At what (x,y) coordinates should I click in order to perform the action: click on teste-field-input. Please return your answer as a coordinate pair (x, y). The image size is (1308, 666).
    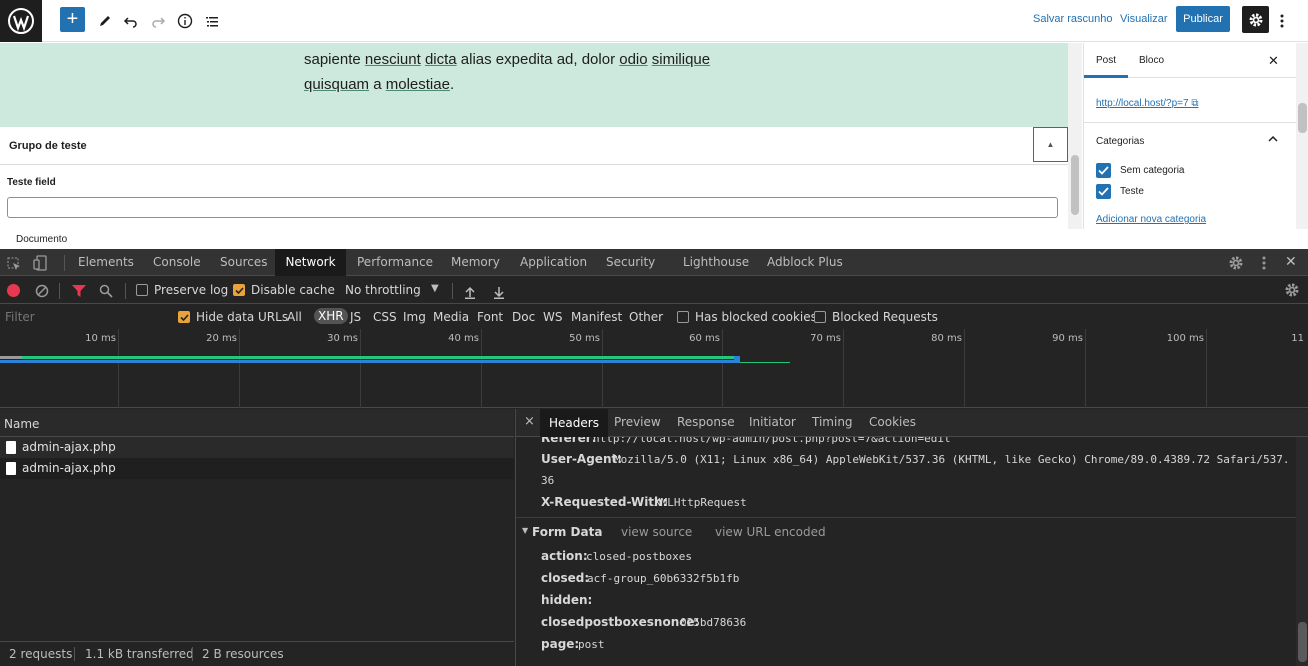
    Looking at the image, I should click on (532, 207).